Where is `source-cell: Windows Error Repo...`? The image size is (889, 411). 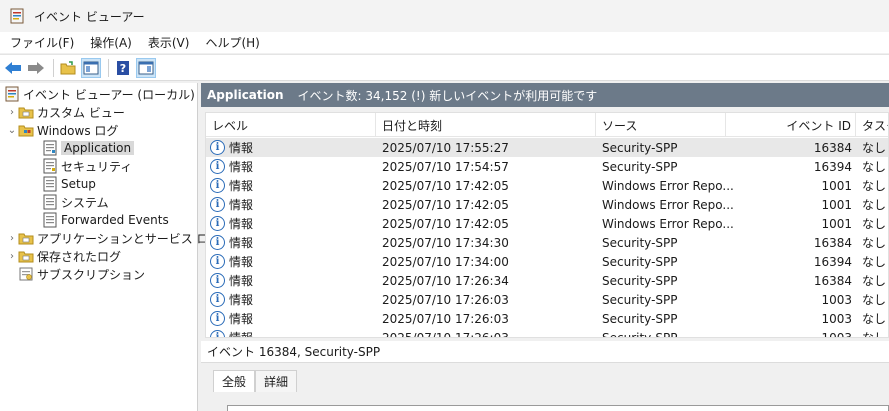 source-cell: Windows Error Repo... is located at coordinates (668, 223).